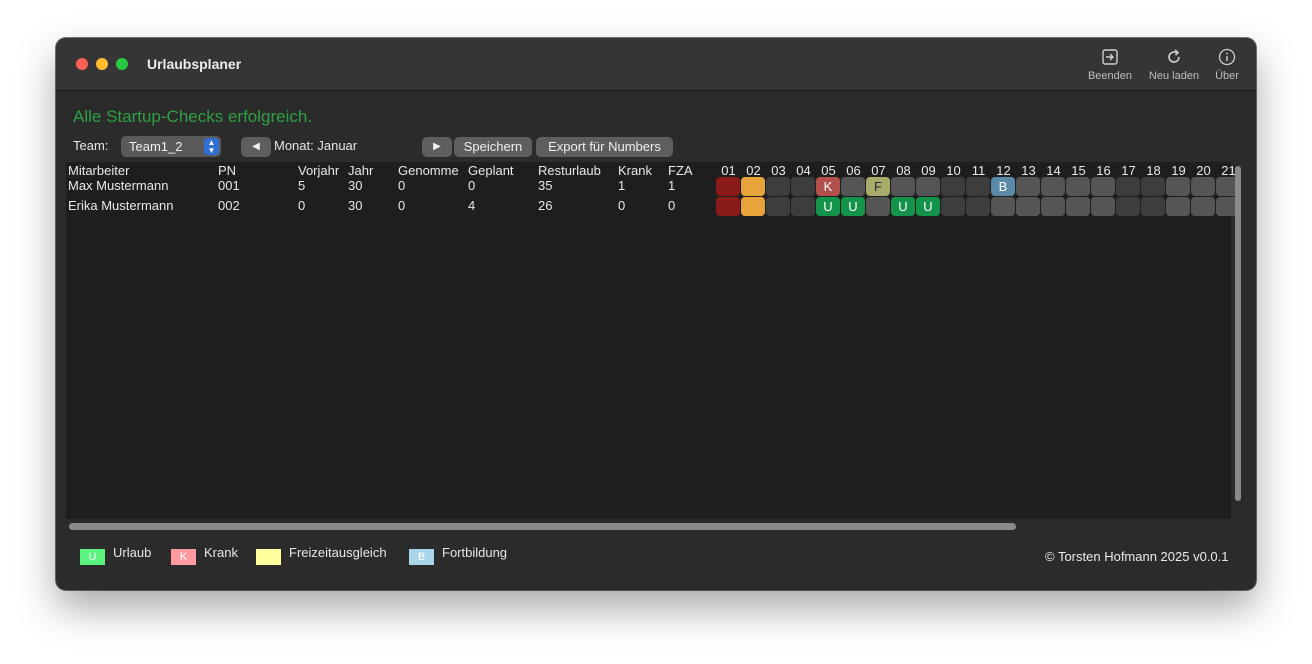  Describe the element at coordinates (1174, 56) in the screenshot. I see `reload-icon` at that location.